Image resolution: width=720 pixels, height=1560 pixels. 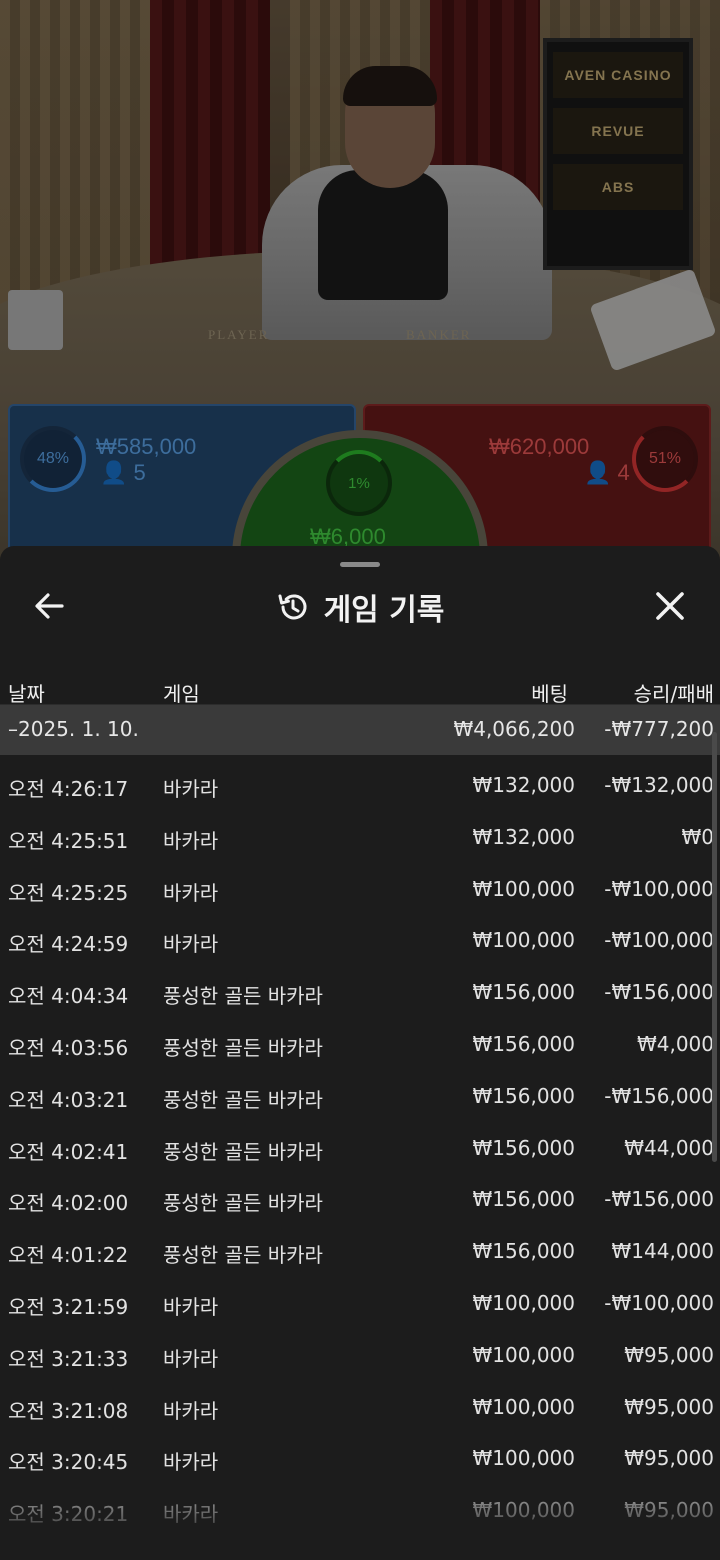 I want to click on history-row: 오전 4:24:59 바카라 ₩100,000 -₩100,000, so click(x=360, y=940).